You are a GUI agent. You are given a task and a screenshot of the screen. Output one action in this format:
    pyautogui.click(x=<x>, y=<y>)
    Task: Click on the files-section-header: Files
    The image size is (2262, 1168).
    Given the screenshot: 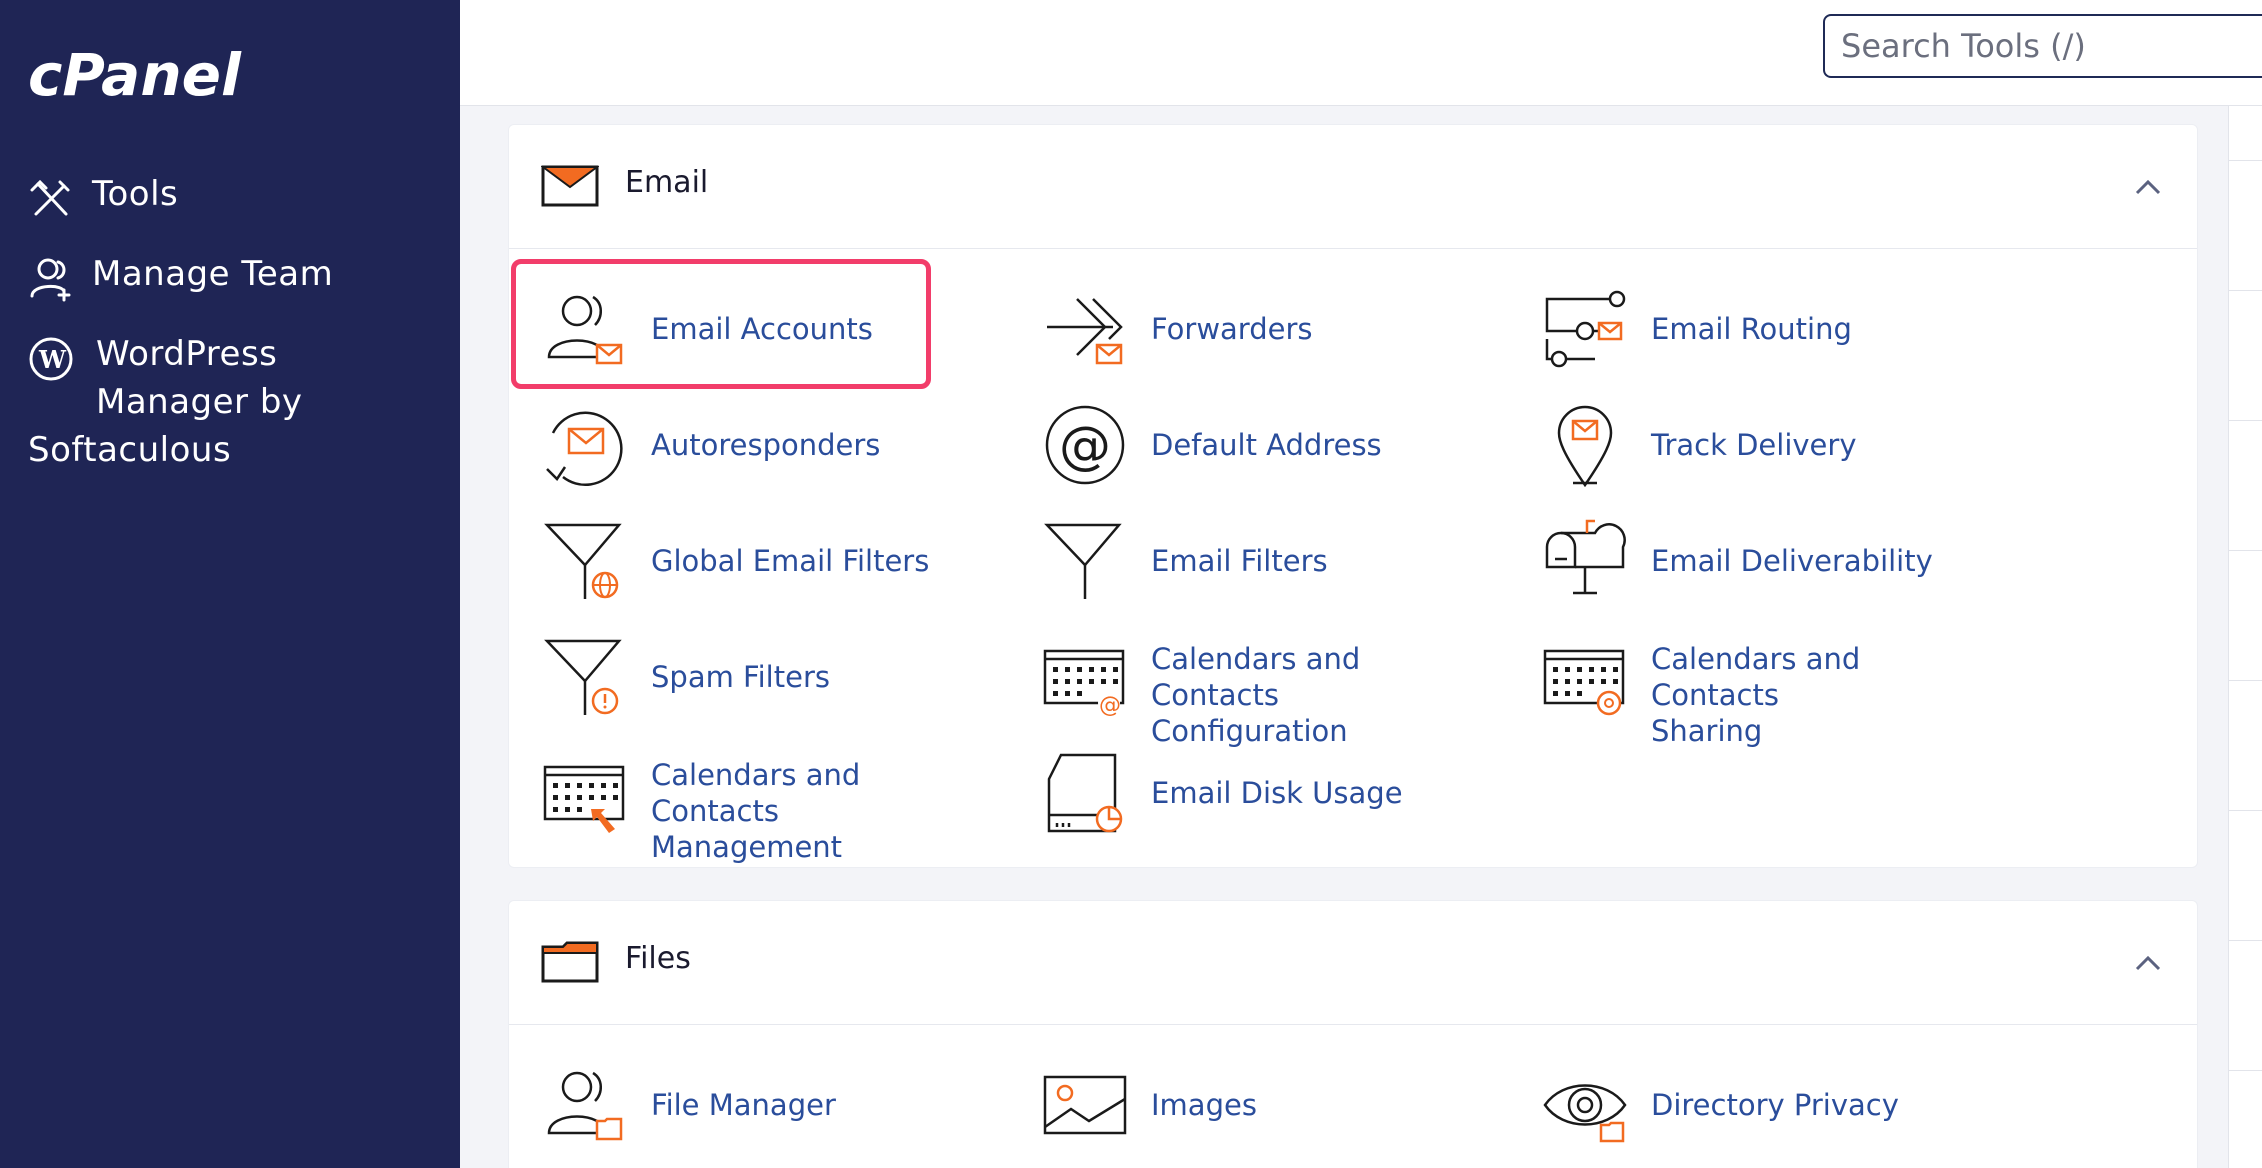 What is the action you would take?
    pyautogui.click(x=1353, y=963)
    